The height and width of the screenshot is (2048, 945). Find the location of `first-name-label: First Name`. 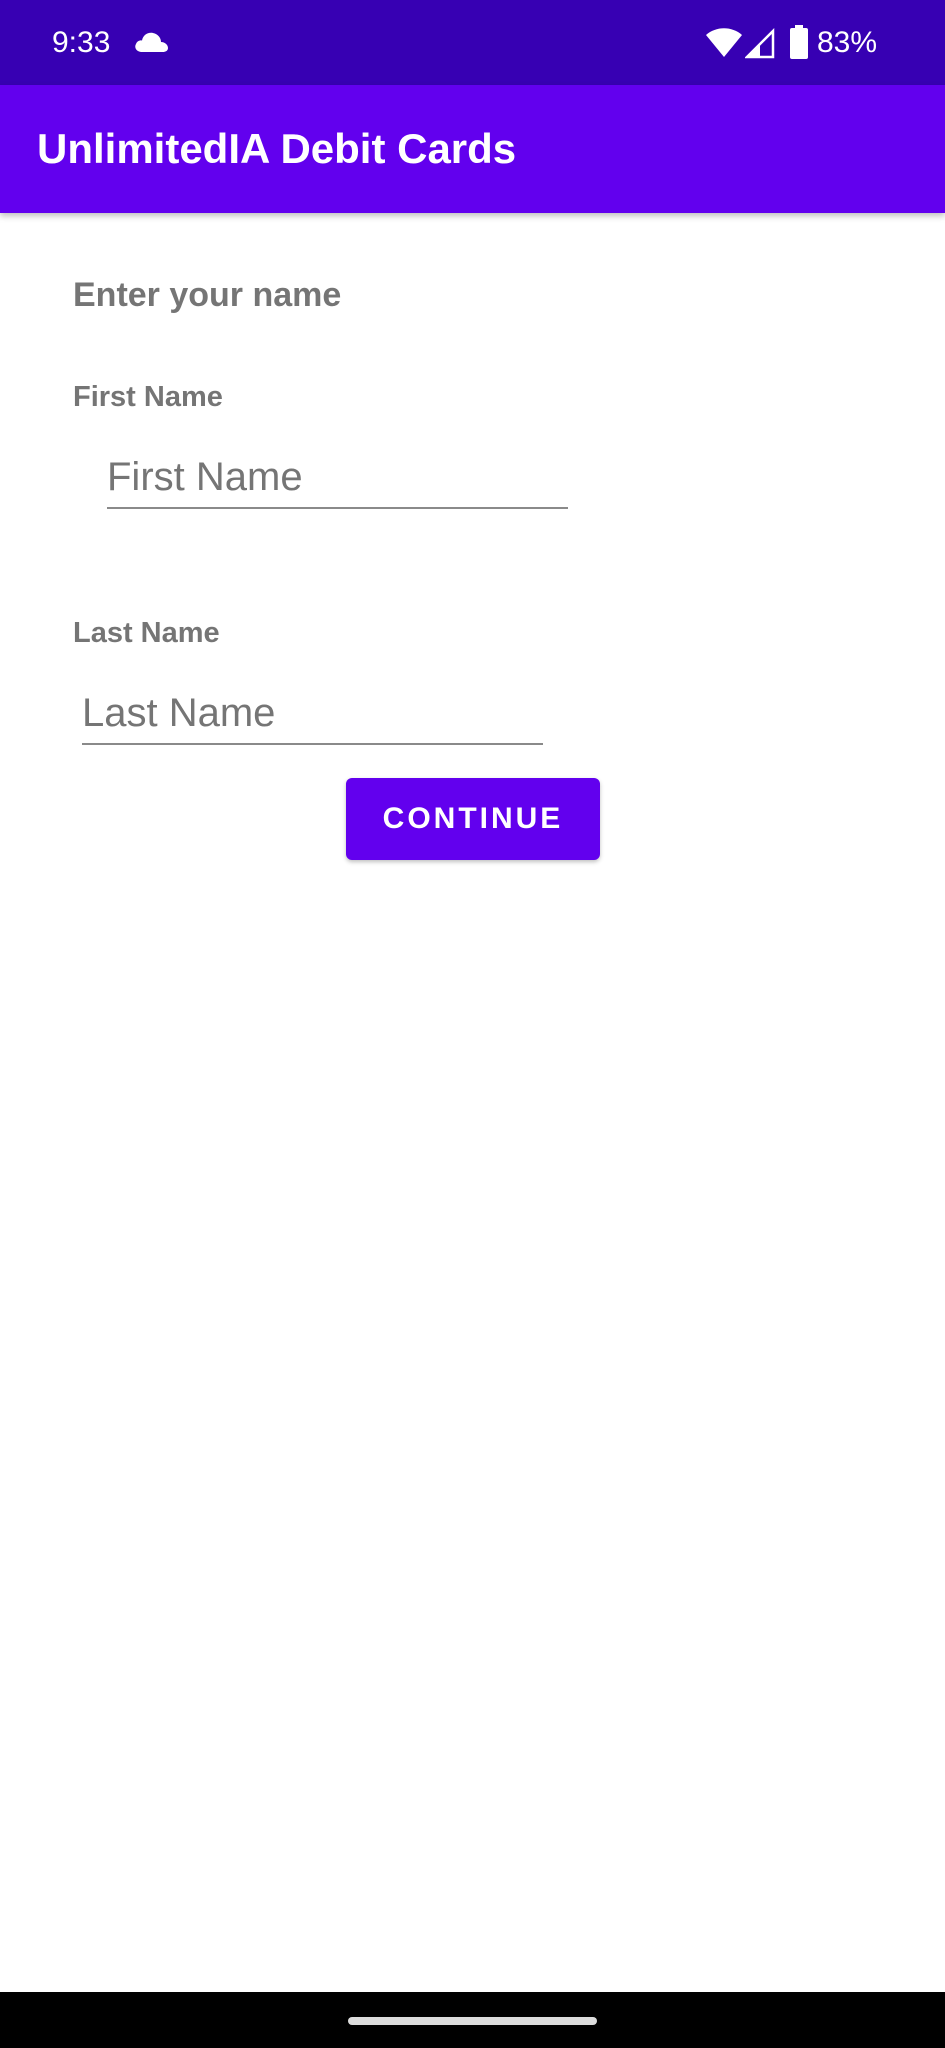

first-name-label: First Name is located at coordinates (148, 397).